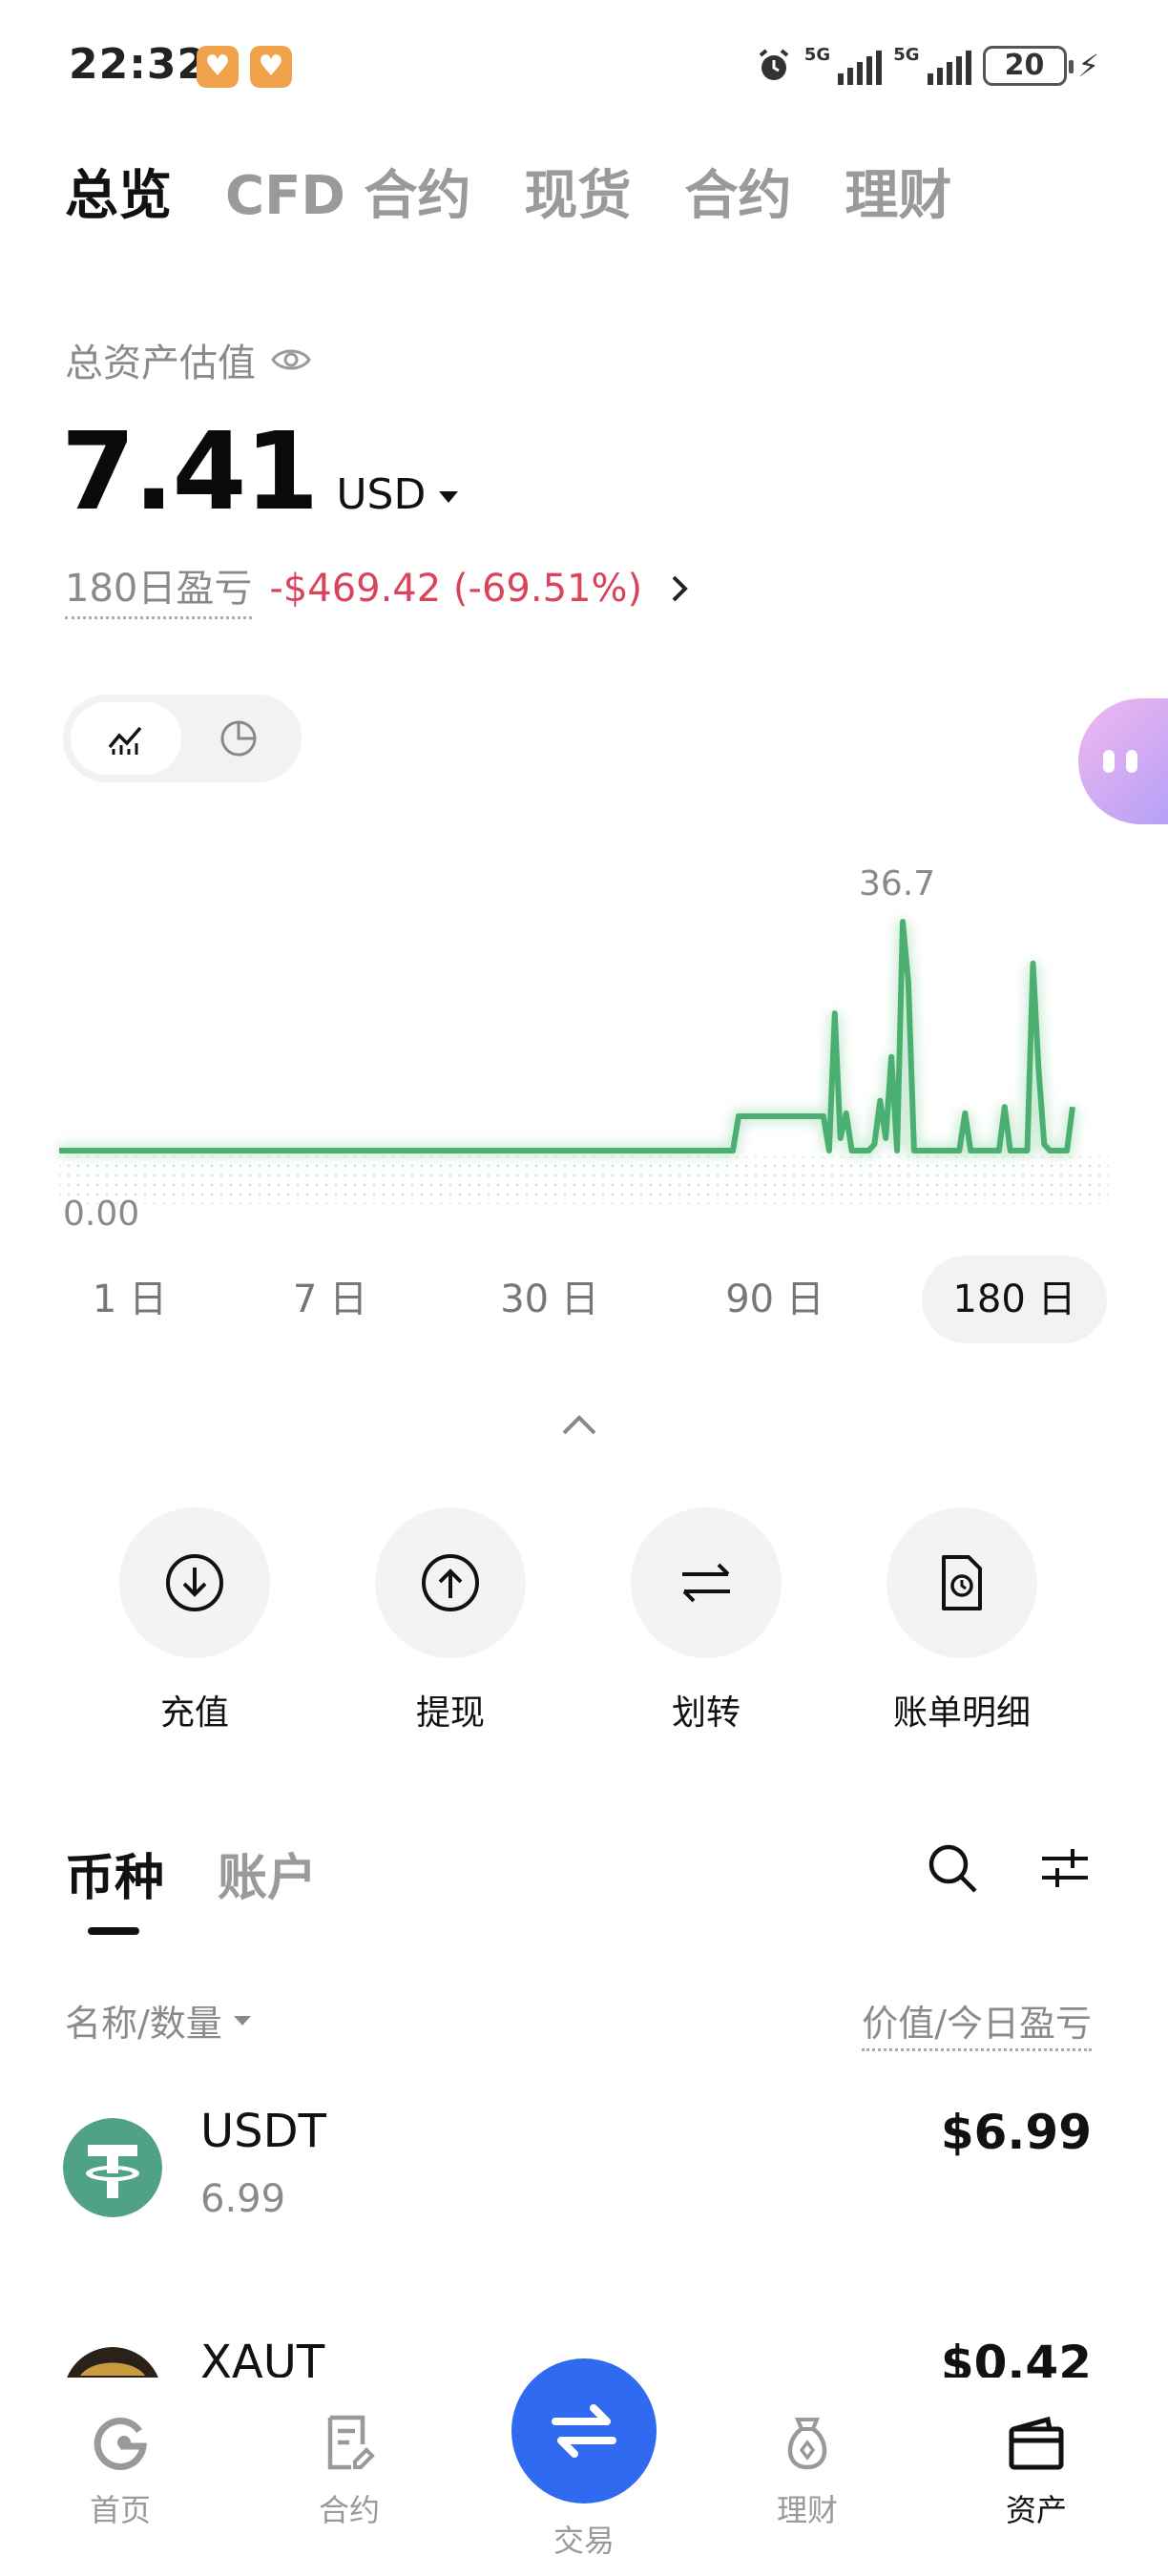 The height and width of the screenshot is (2576, 1168). I want to click on alarm-icon, so click(774, 64).